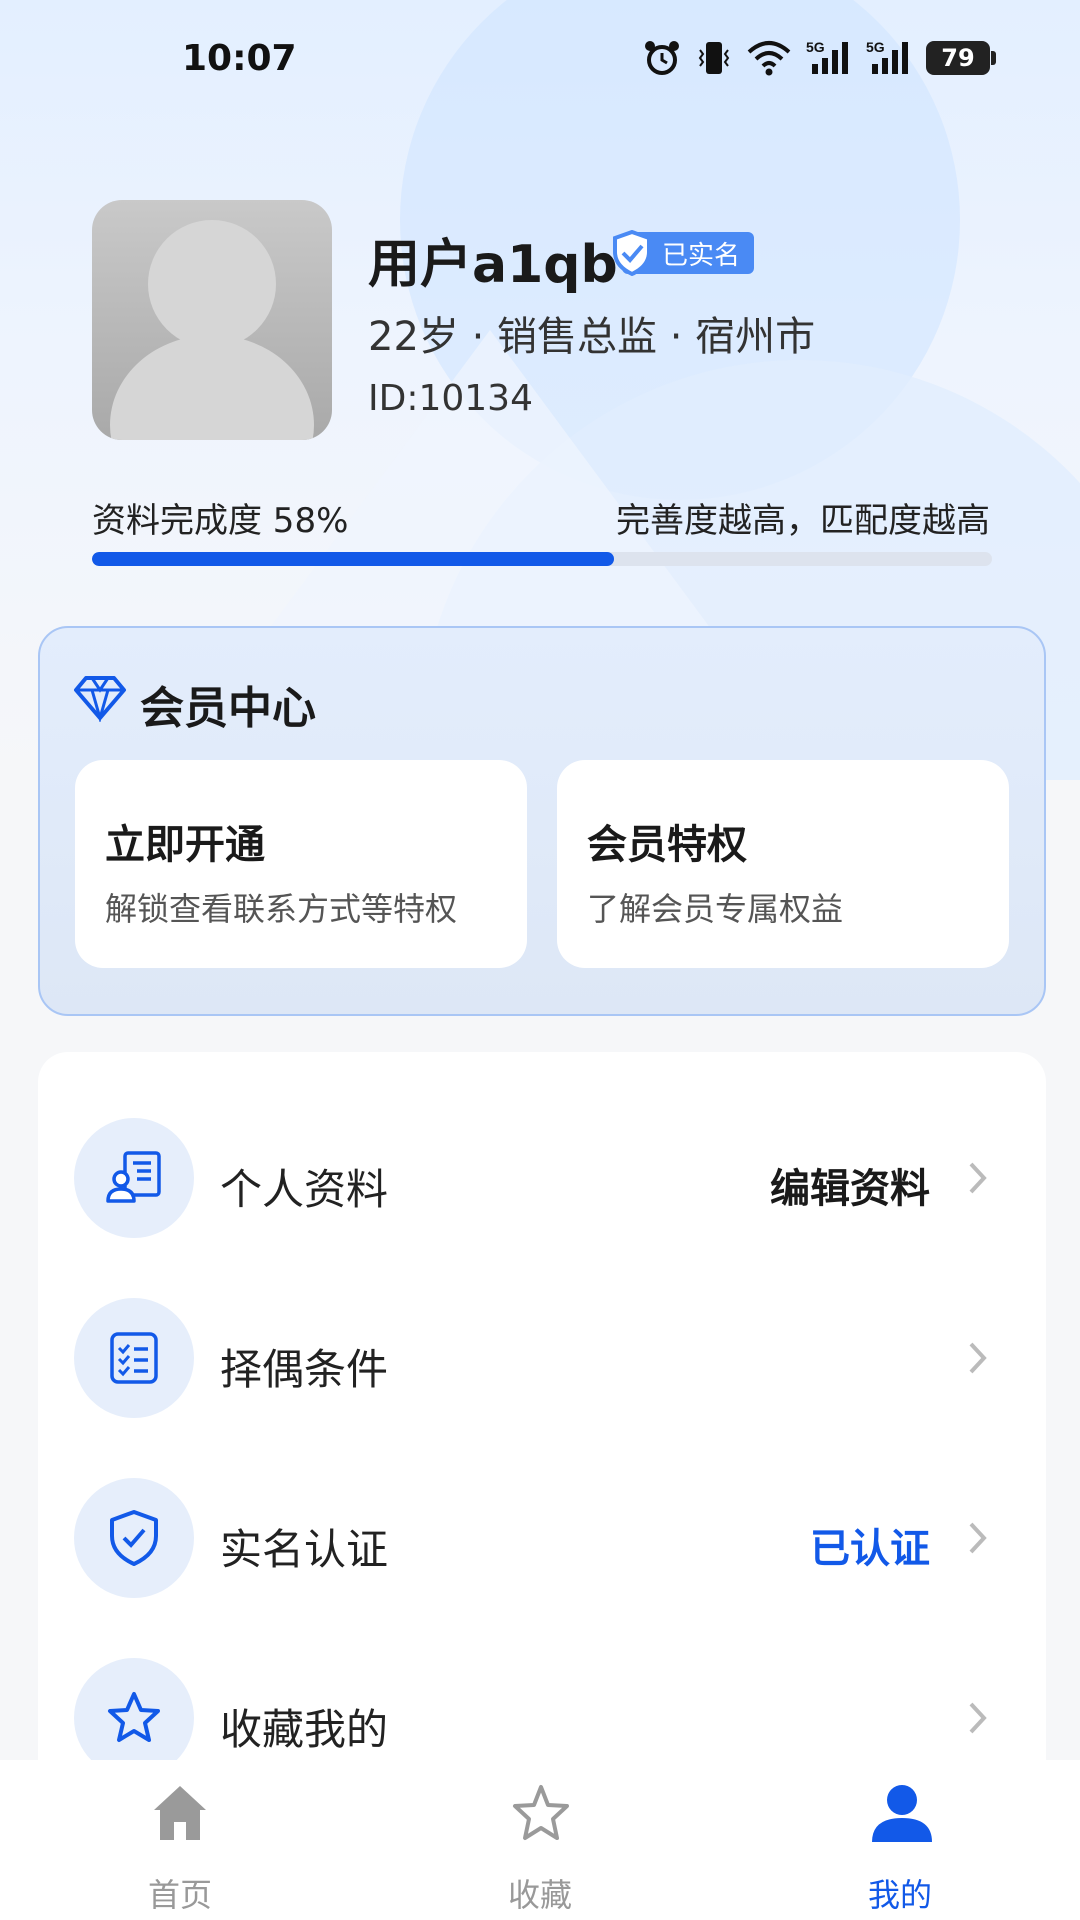 This screenshot has height=1920, width=1080. What do you see at coordinates (592, 337) in the screenshot?
I see `user-meta: 22岁 · 销售总监 · 宿州市` at bounding box center [592, 337].